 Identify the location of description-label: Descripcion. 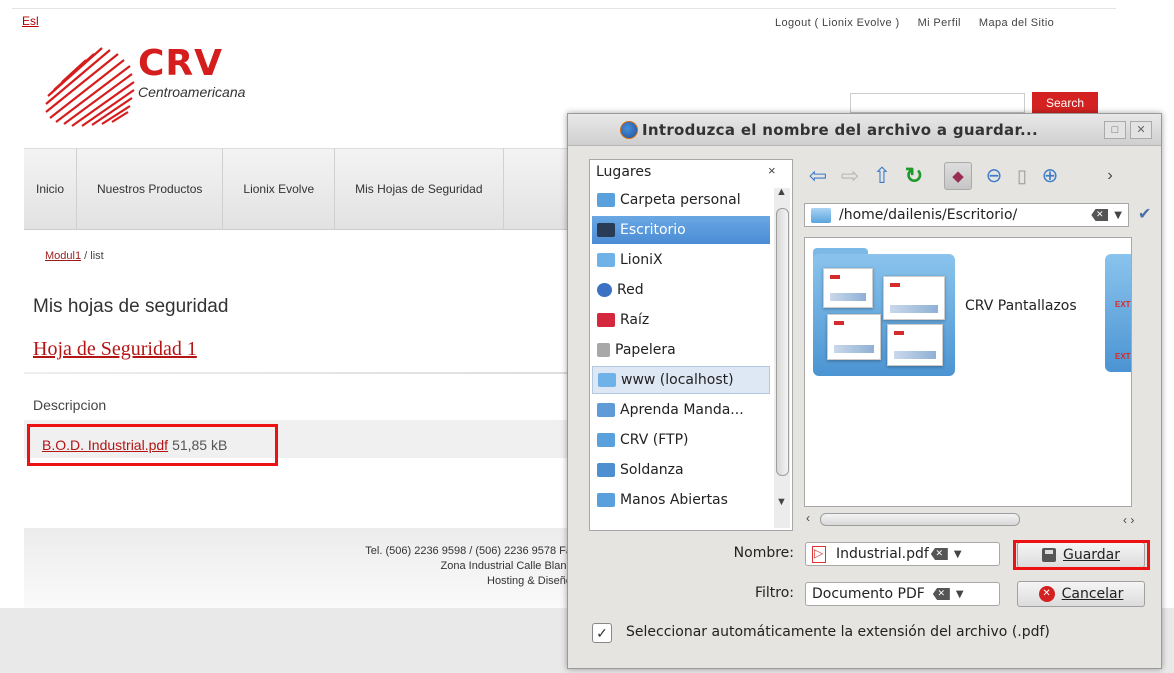
(70, 405).